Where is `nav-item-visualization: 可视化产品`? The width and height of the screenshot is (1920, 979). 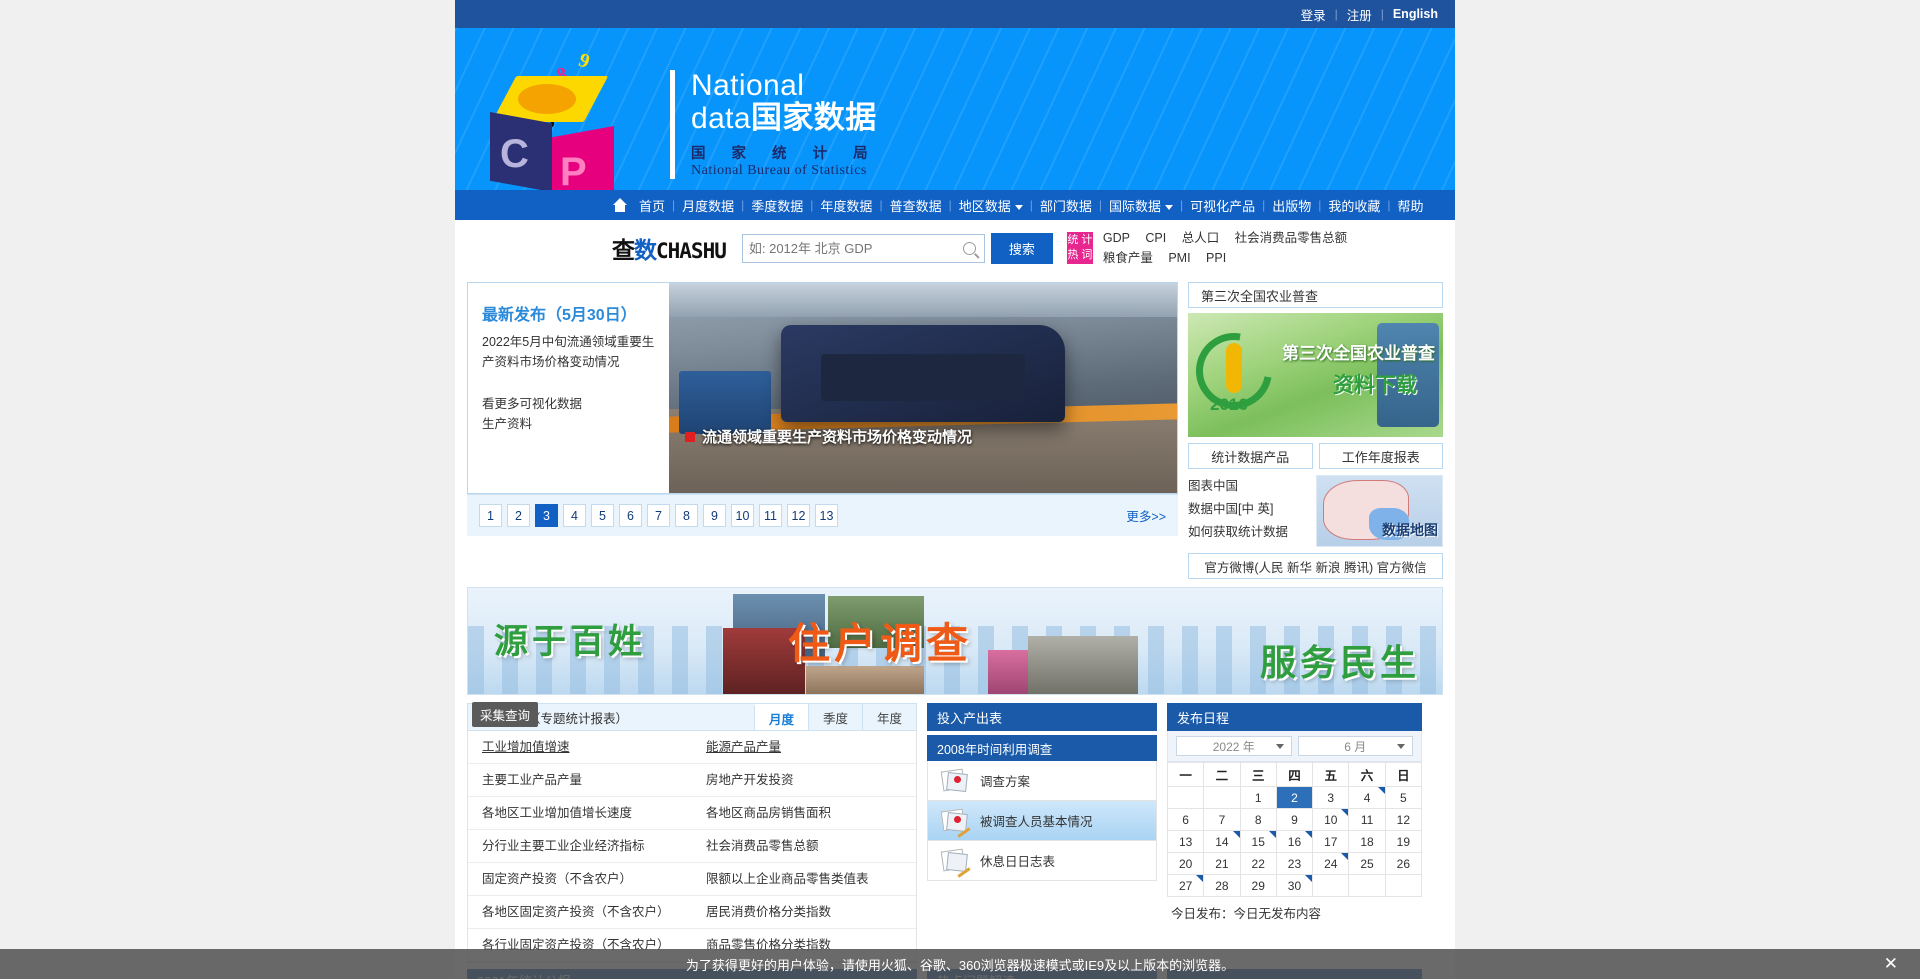
nav-item-visualization: 可视化产品 is located at coordinates (1222, 205).